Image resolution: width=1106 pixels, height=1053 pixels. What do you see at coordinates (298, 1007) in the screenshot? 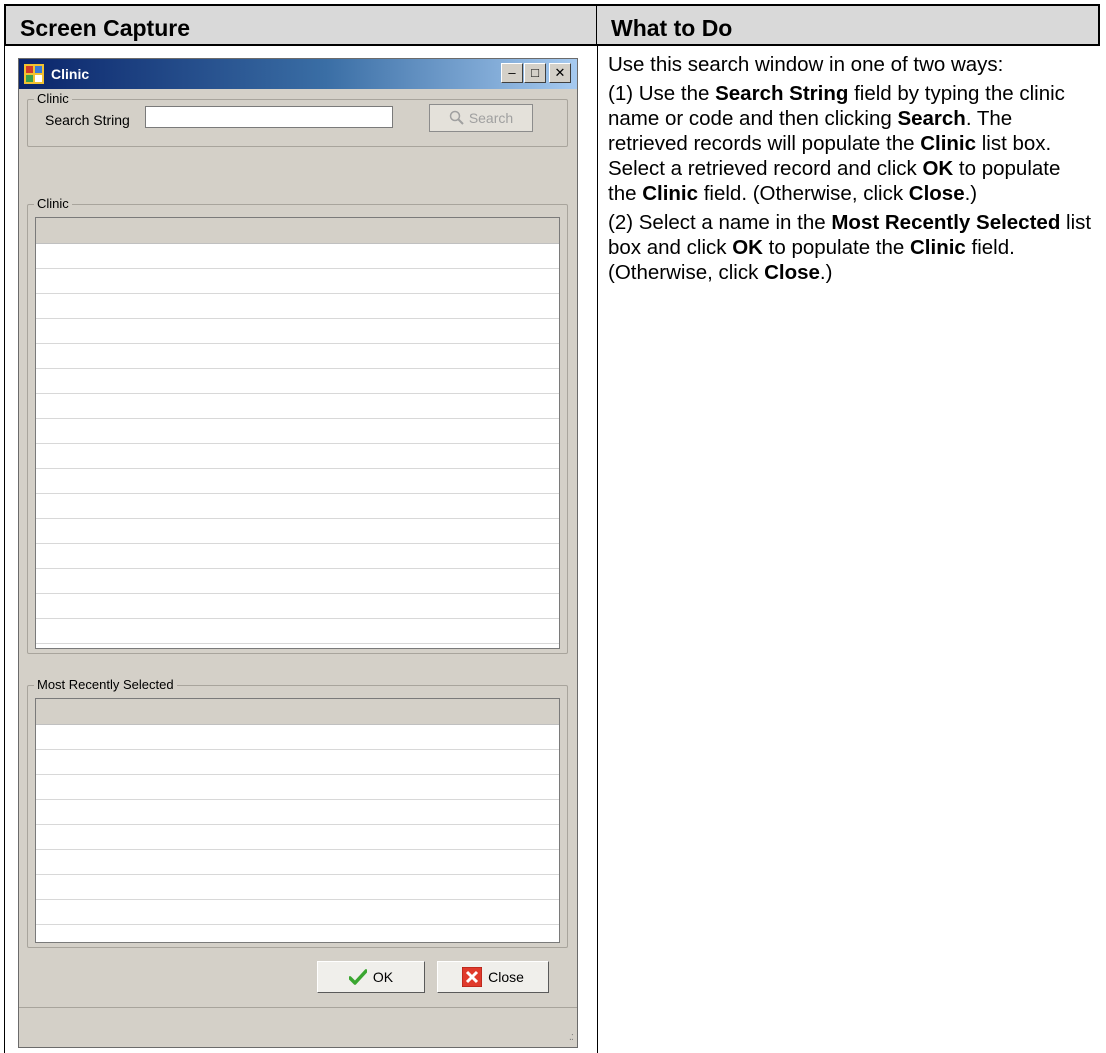
I see `status-bar-separator` at bounding box center [298, 1007].